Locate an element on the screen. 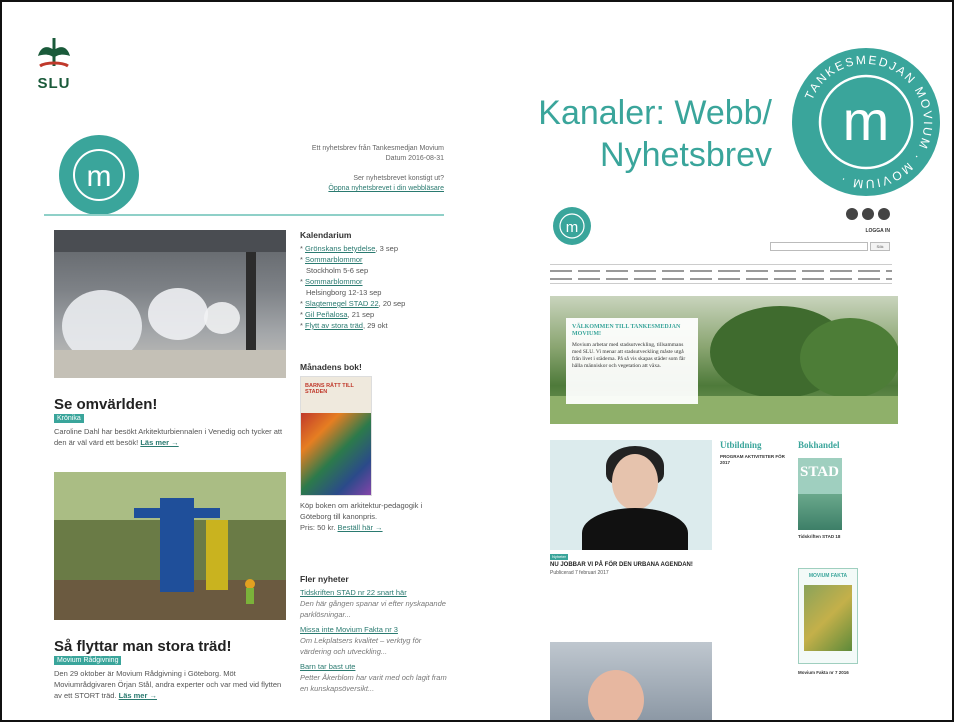 The height and width of the screenshot is (722, 954). stad-magazine-cover: STAD is located at coordinates (820, 494).